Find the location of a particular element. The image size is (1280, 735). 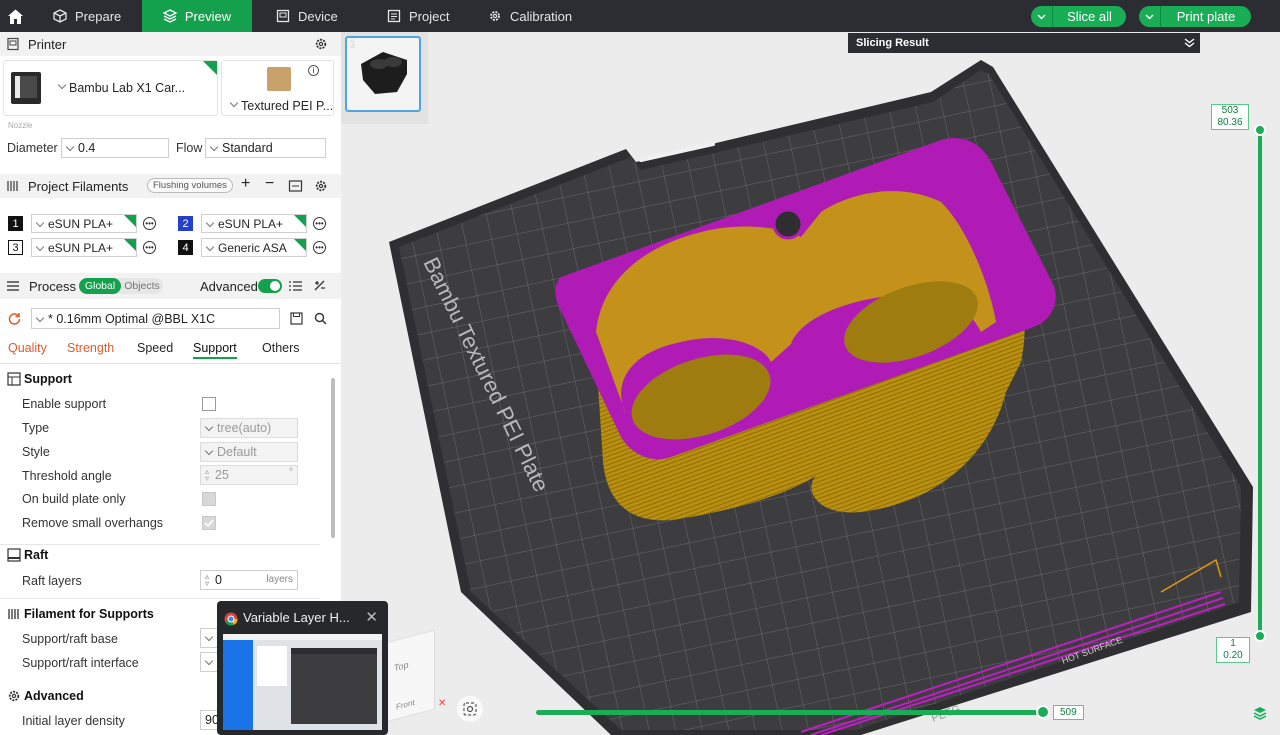

layers-stack-icon is located at coordinates (1260, 713).